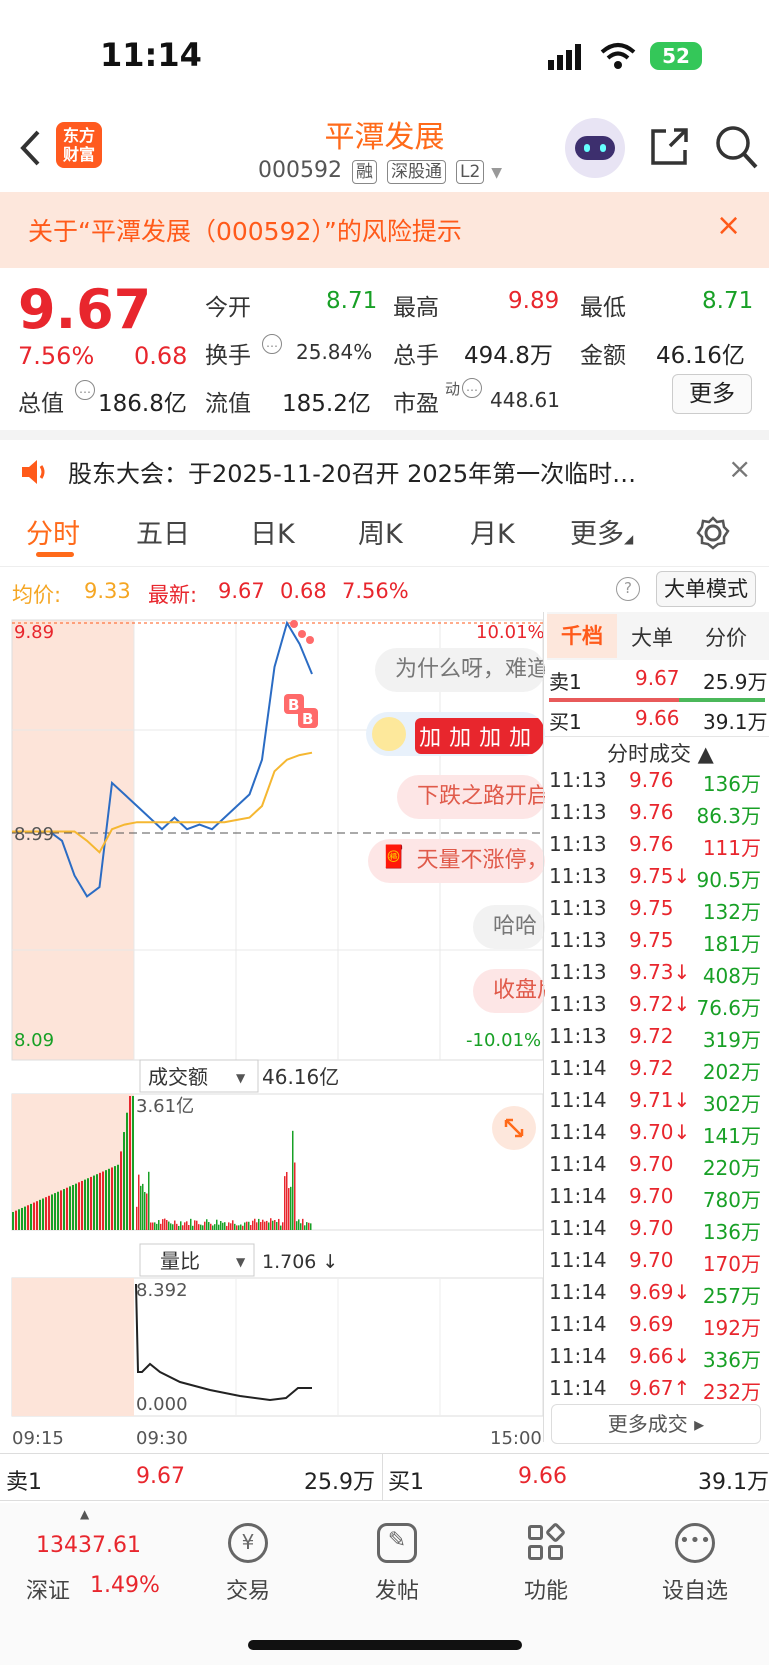 The height and width of the screenshot is (1665, 769). What do you see at coordinates (509, 991) in the screenshot?
I see `danmu-bubble: 收盘后` at bounding box center [509, 991].